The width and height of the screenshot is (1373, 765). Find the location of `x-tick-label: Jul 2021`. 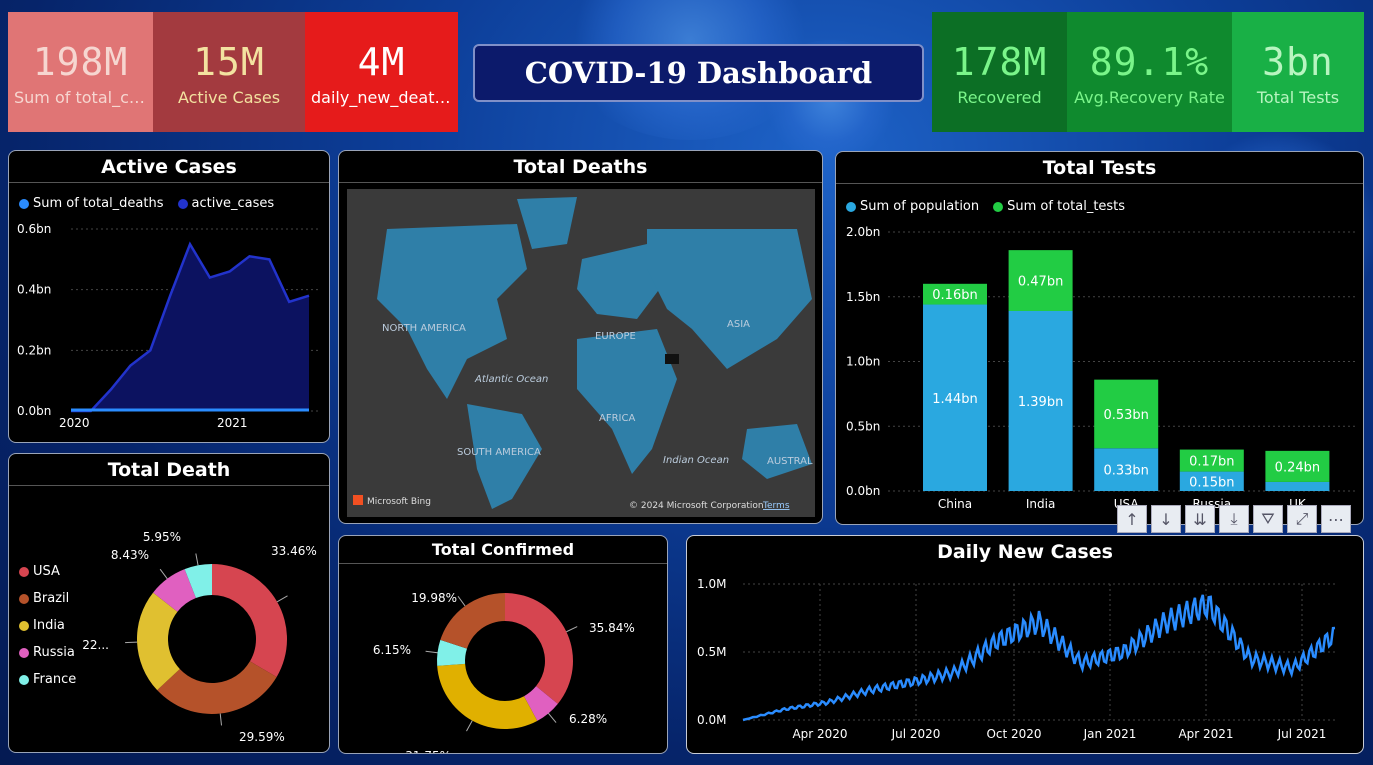

x-tick-label: Jul 2021 is located at coordinates (1302, 734).